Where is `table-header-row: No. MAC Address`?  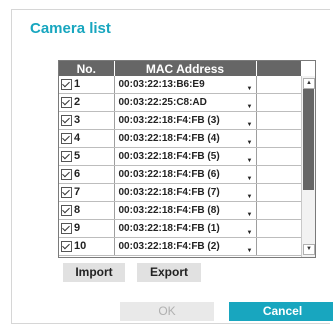 table-header-row: No. MAC Address is located at coordinates (180, 68).